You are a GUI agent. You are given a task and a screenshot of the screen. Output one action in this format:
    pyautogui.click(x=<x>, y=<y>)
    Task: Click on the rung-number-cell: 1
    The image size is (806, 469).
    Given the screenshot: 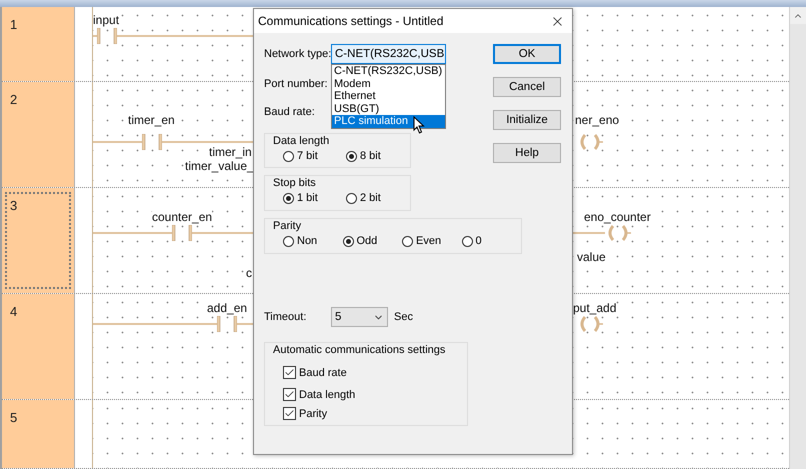 What is the action you would take?
    pyautogui.click(x=38, y=44)
    